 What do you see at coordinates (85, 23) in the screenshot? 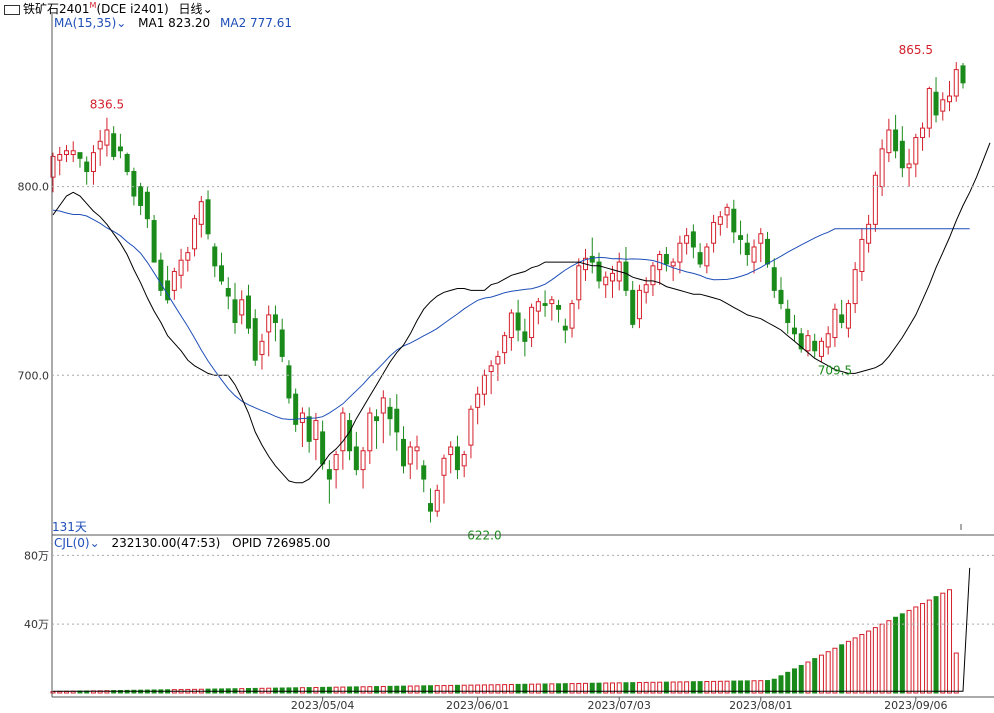
I see `ma-indicator-label: MA(15,35)` at bounding box center [85, 23].